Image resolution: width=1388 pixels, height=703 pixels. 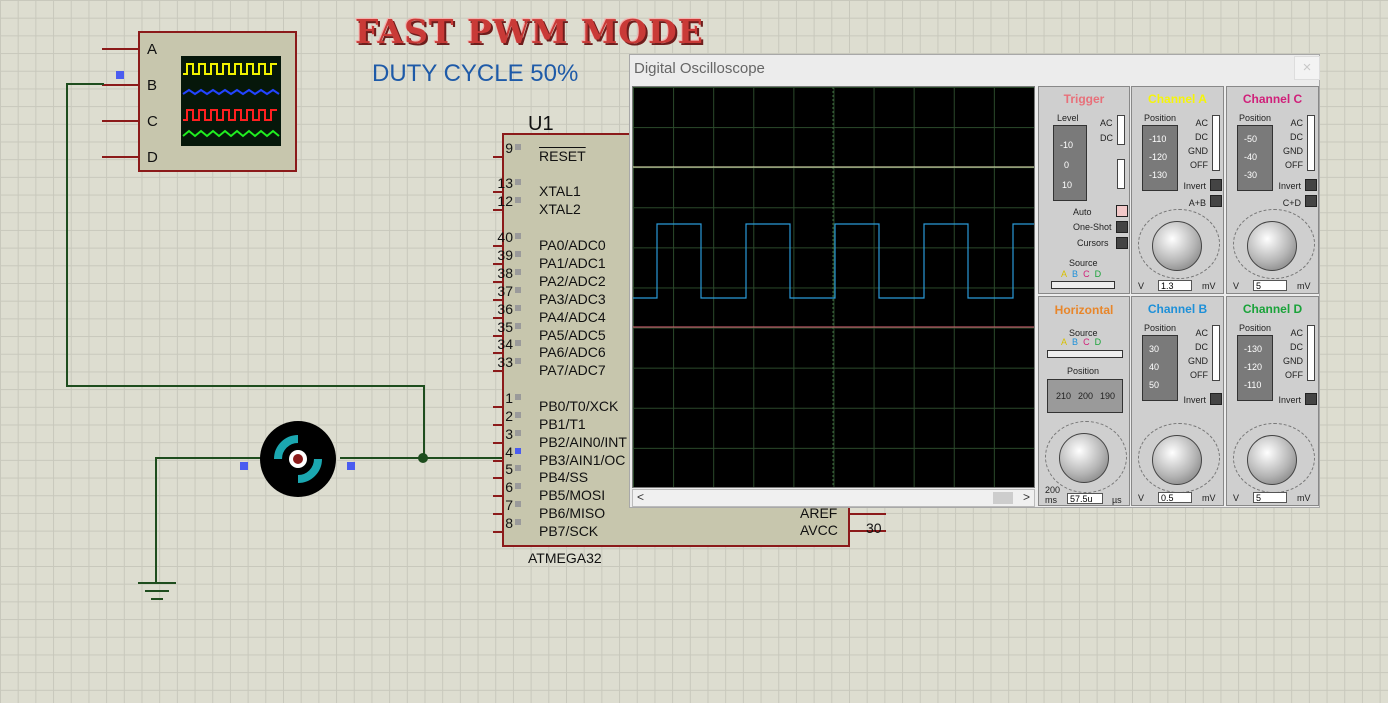 What do you see at coordinates (1255, 368) in the screenshot?
I see `channel-d-position-slider: -130 -120 -110` at bounding box center [1255, 368].